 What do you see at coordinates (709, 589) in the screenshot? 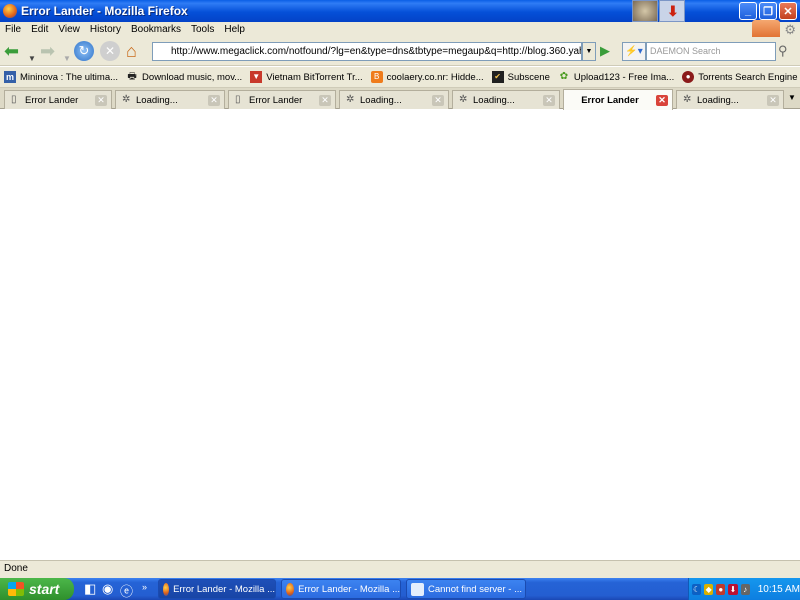
I see `security-shield-tray-icon: ◆` at bounding box center [709, 589].